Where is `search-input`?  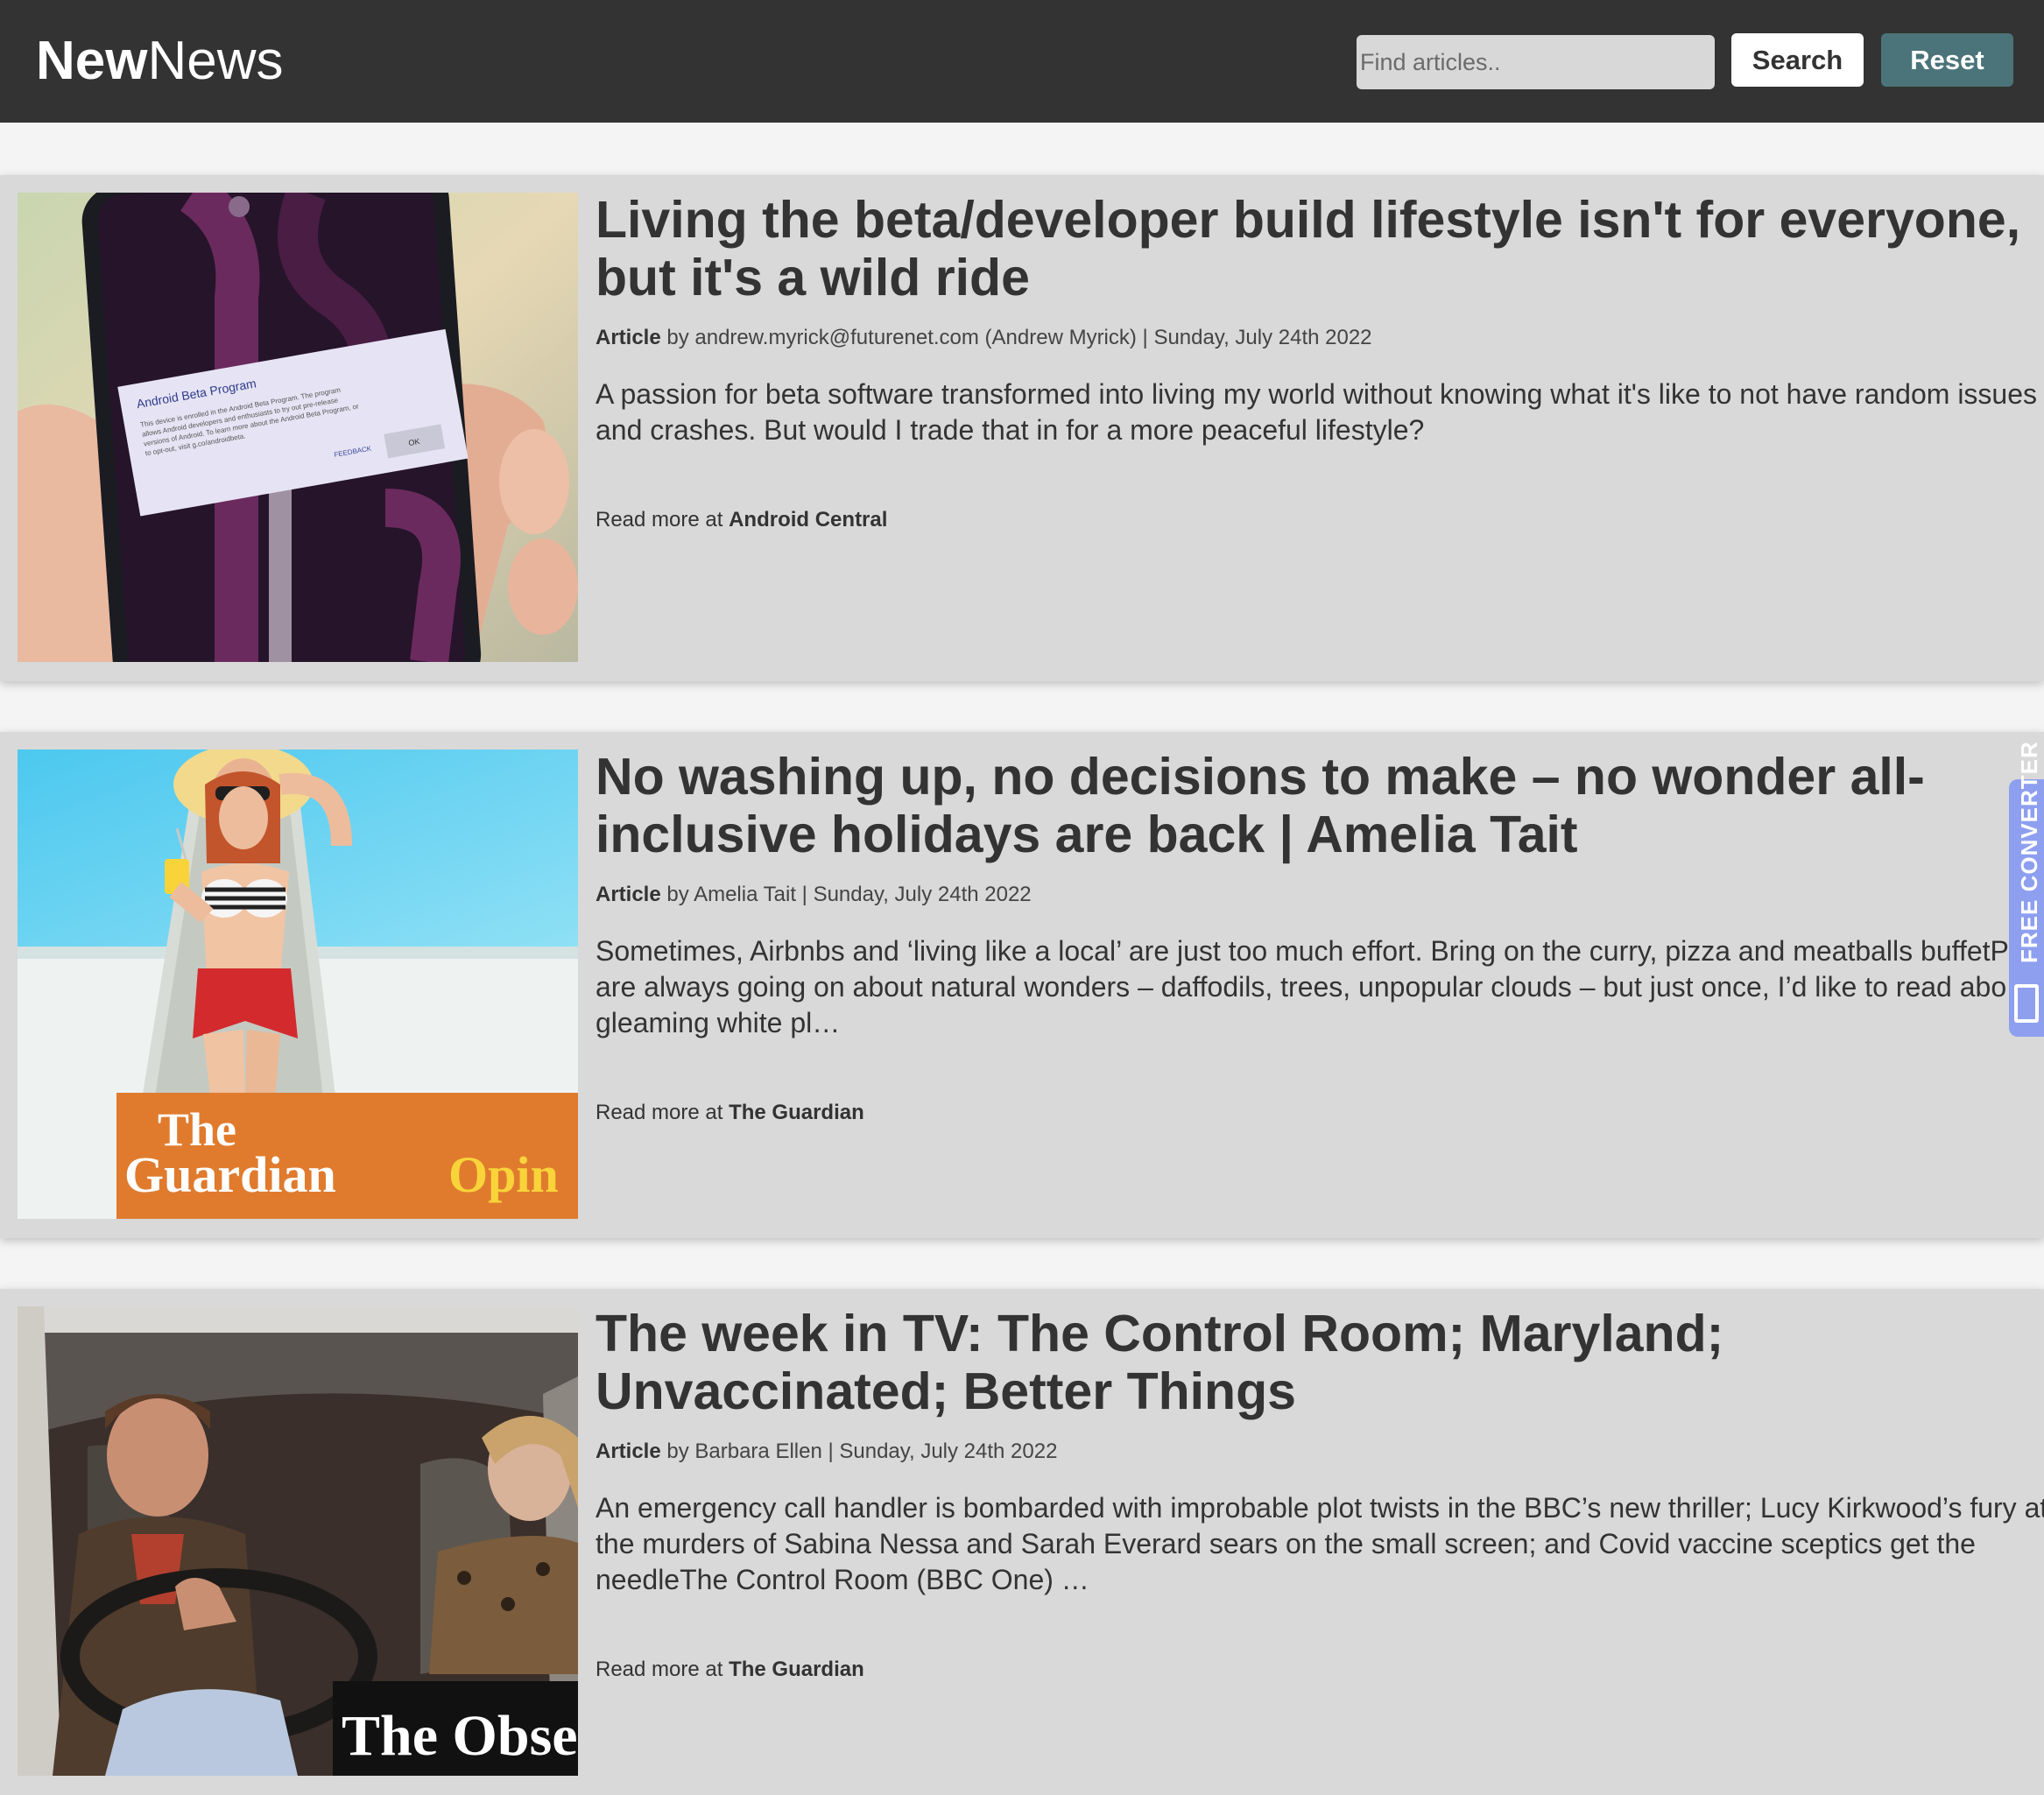 search-input is located at coordinates (1536, 62).